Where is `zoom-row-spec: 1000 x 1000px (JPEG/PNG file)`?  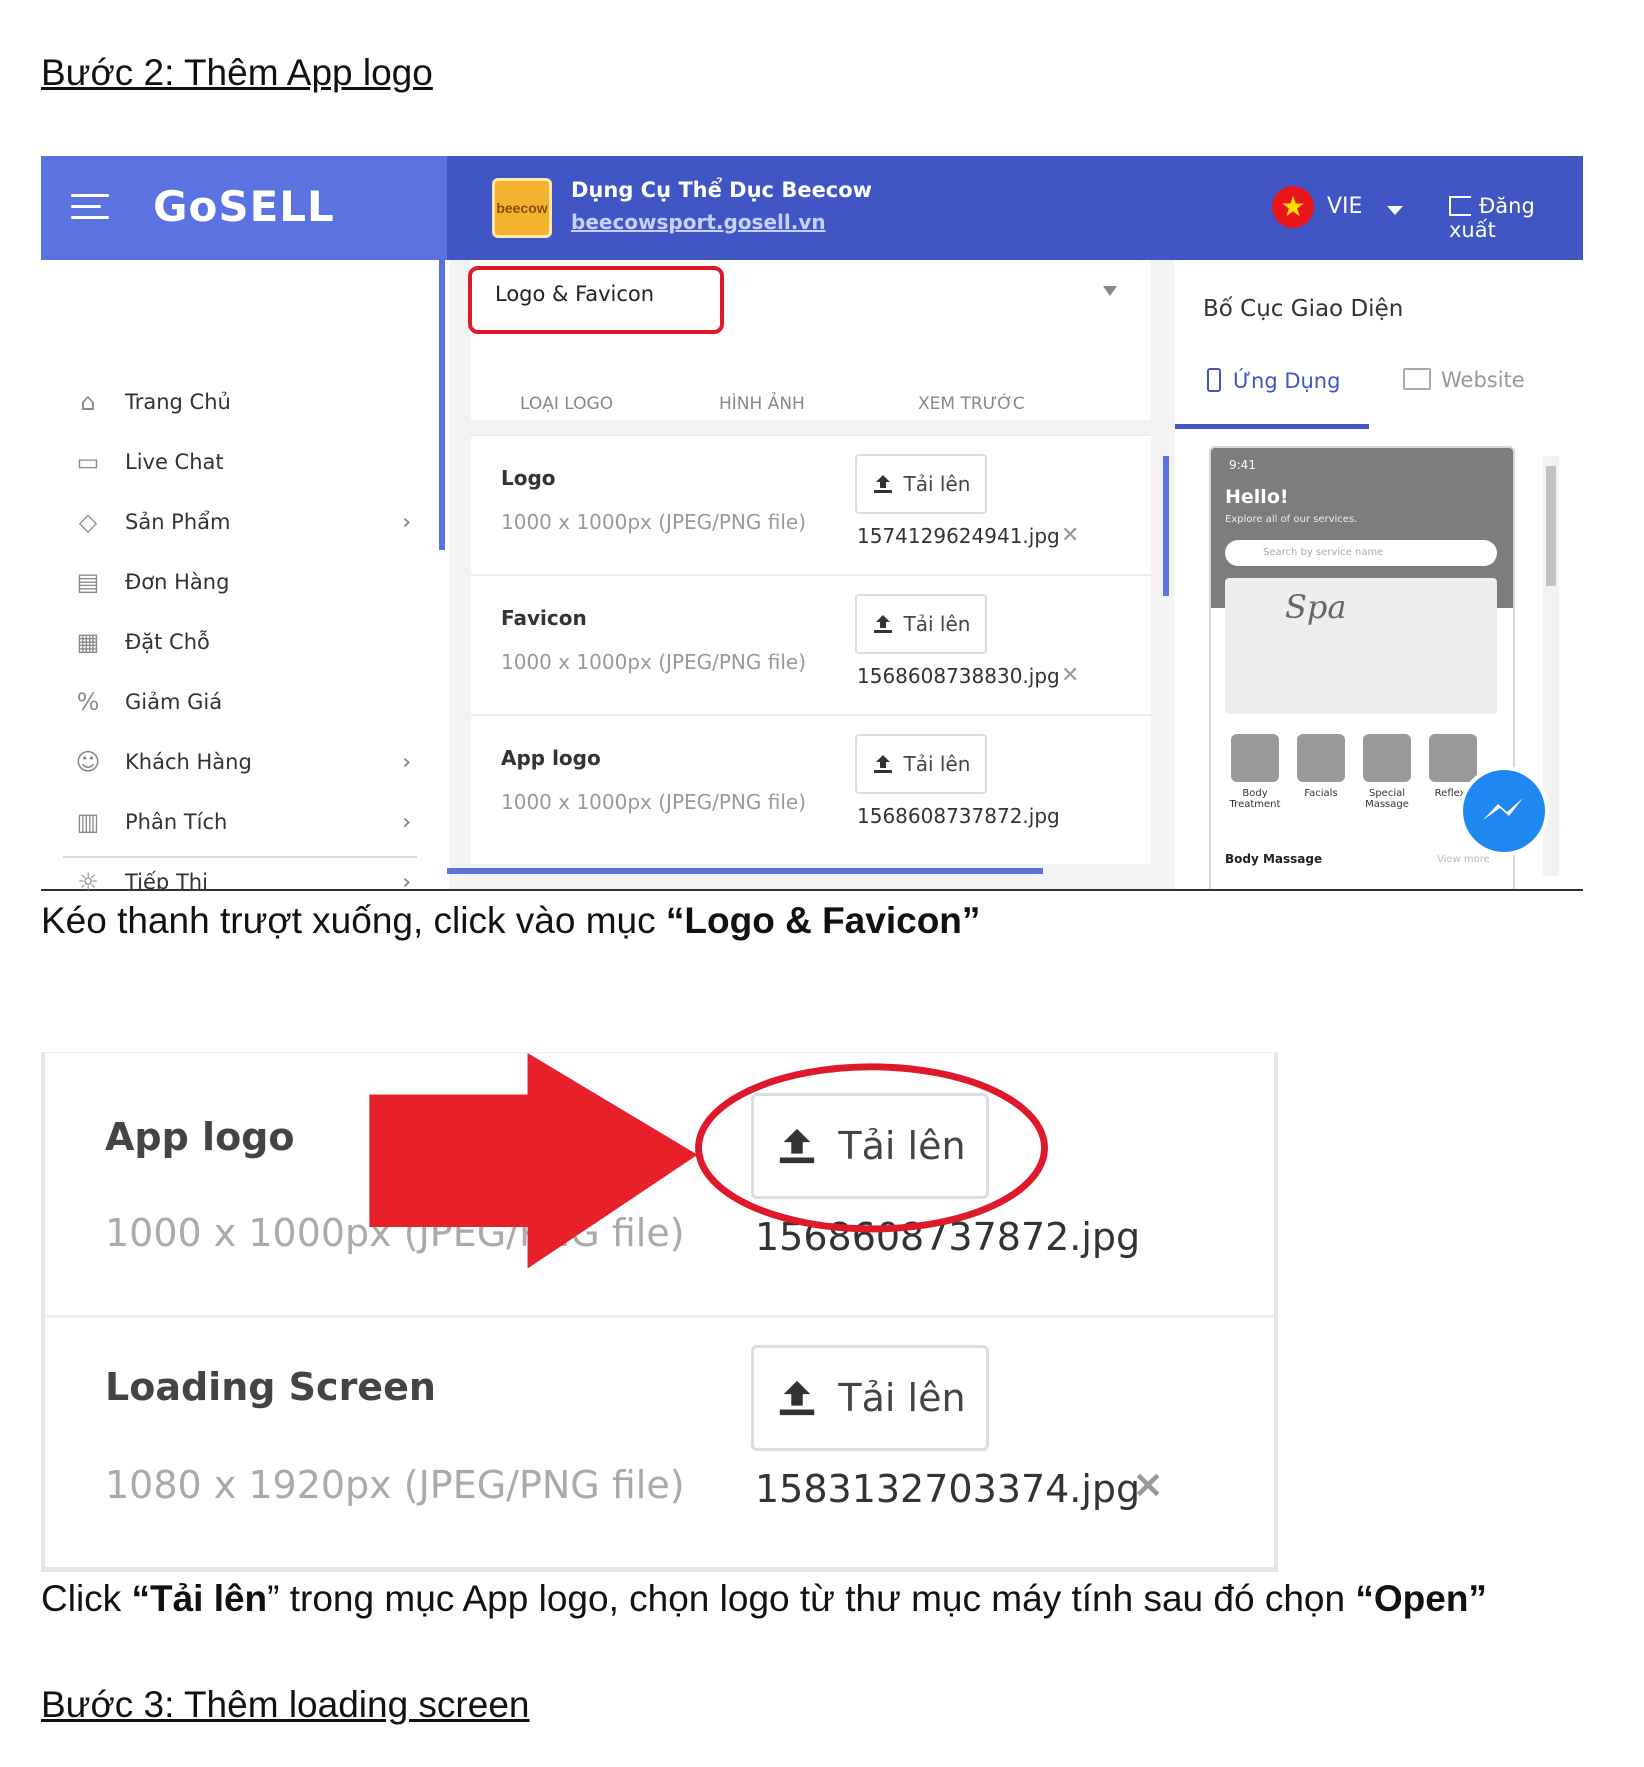 zoom-row-spec: 1000 x 1000px (JPEG/PNG file) is located at coordinates (395, 1233).